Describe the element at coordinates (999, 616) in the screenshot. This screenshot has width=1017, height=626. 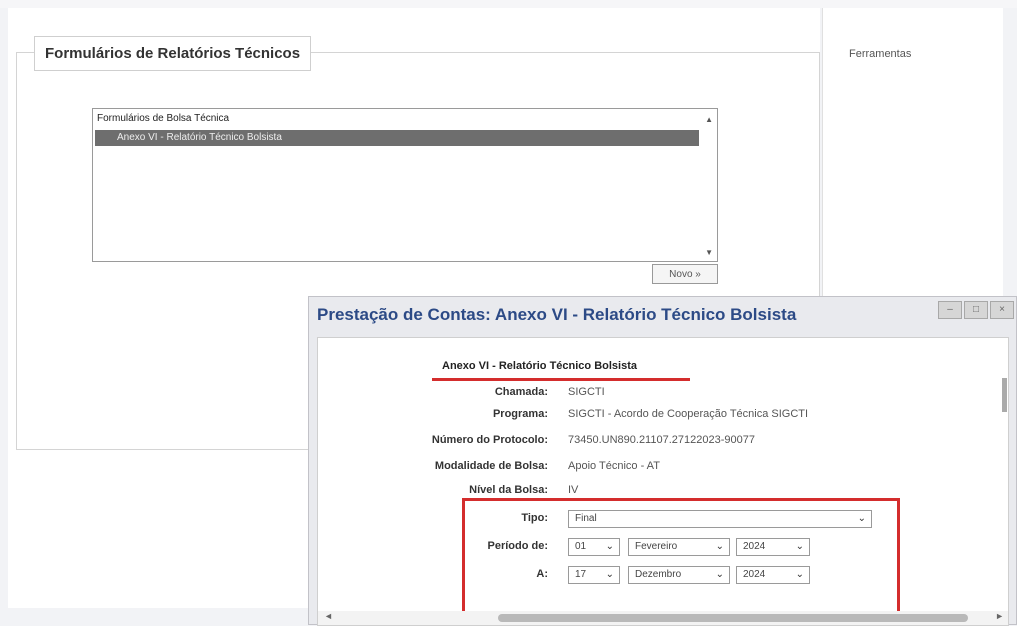
I see `scroll-right-icon: ►` at that location.